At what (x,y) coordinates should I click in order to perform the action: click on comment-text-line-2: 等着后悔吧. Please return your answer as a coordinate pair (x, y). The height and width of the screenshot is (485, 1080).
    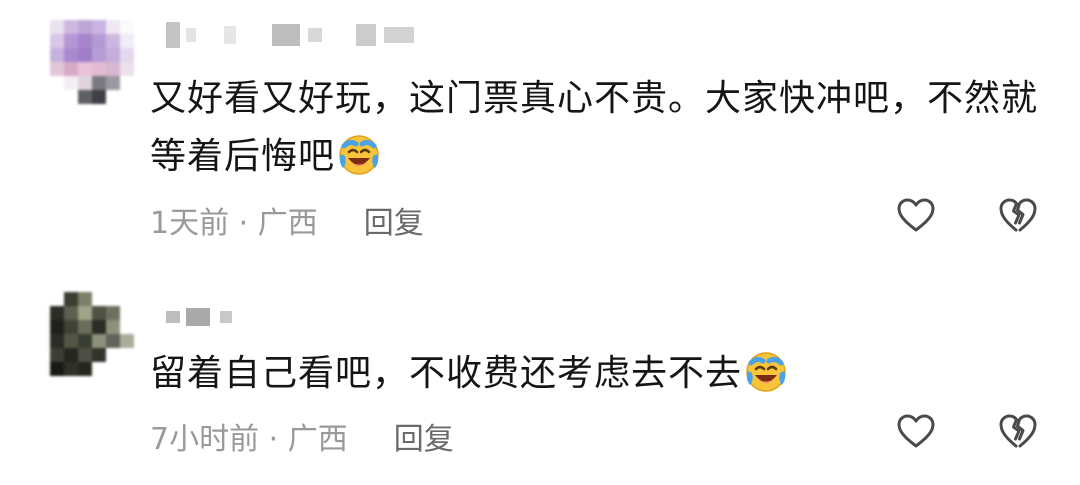
    Looking at the image, I should click on (594, 157).